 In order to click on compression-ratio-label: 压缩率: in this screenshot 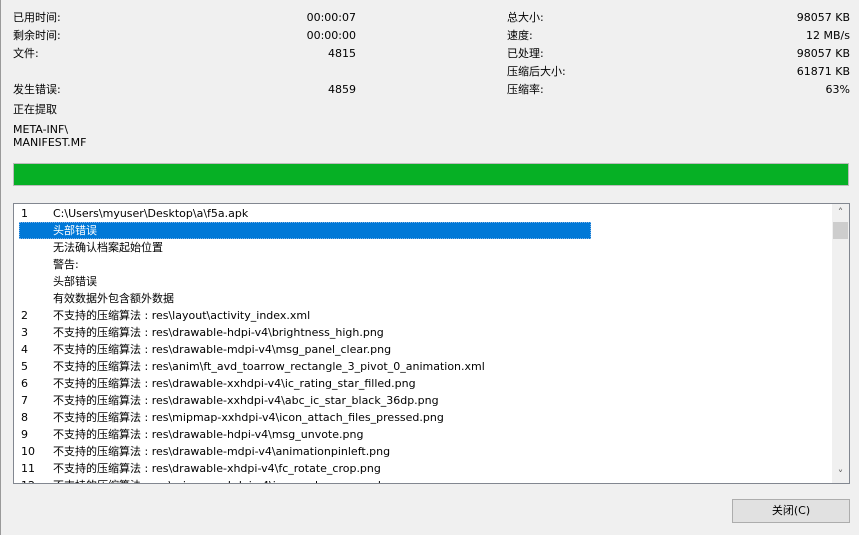, I will do `click(525, 89)`.